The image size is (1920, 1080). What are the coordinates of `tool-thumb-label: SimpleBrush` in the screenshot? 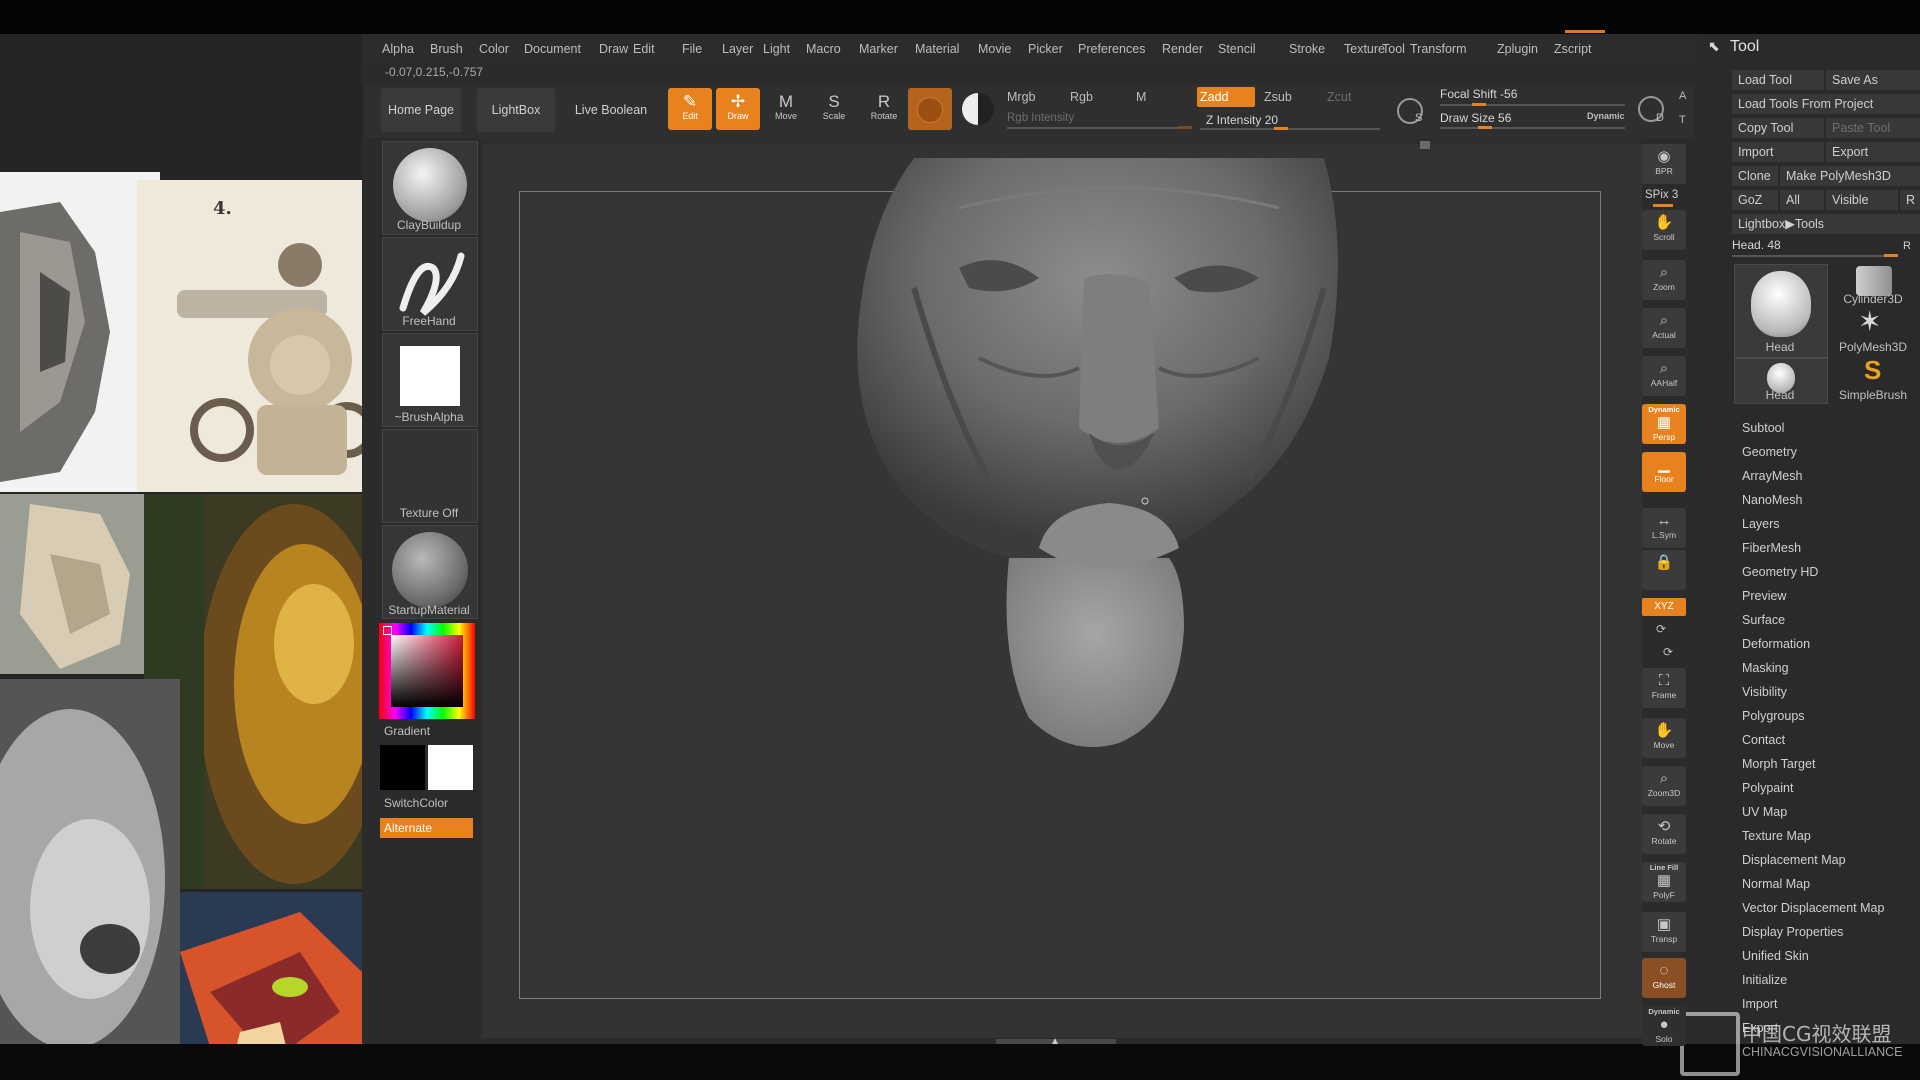 It's located at (1873, 395).